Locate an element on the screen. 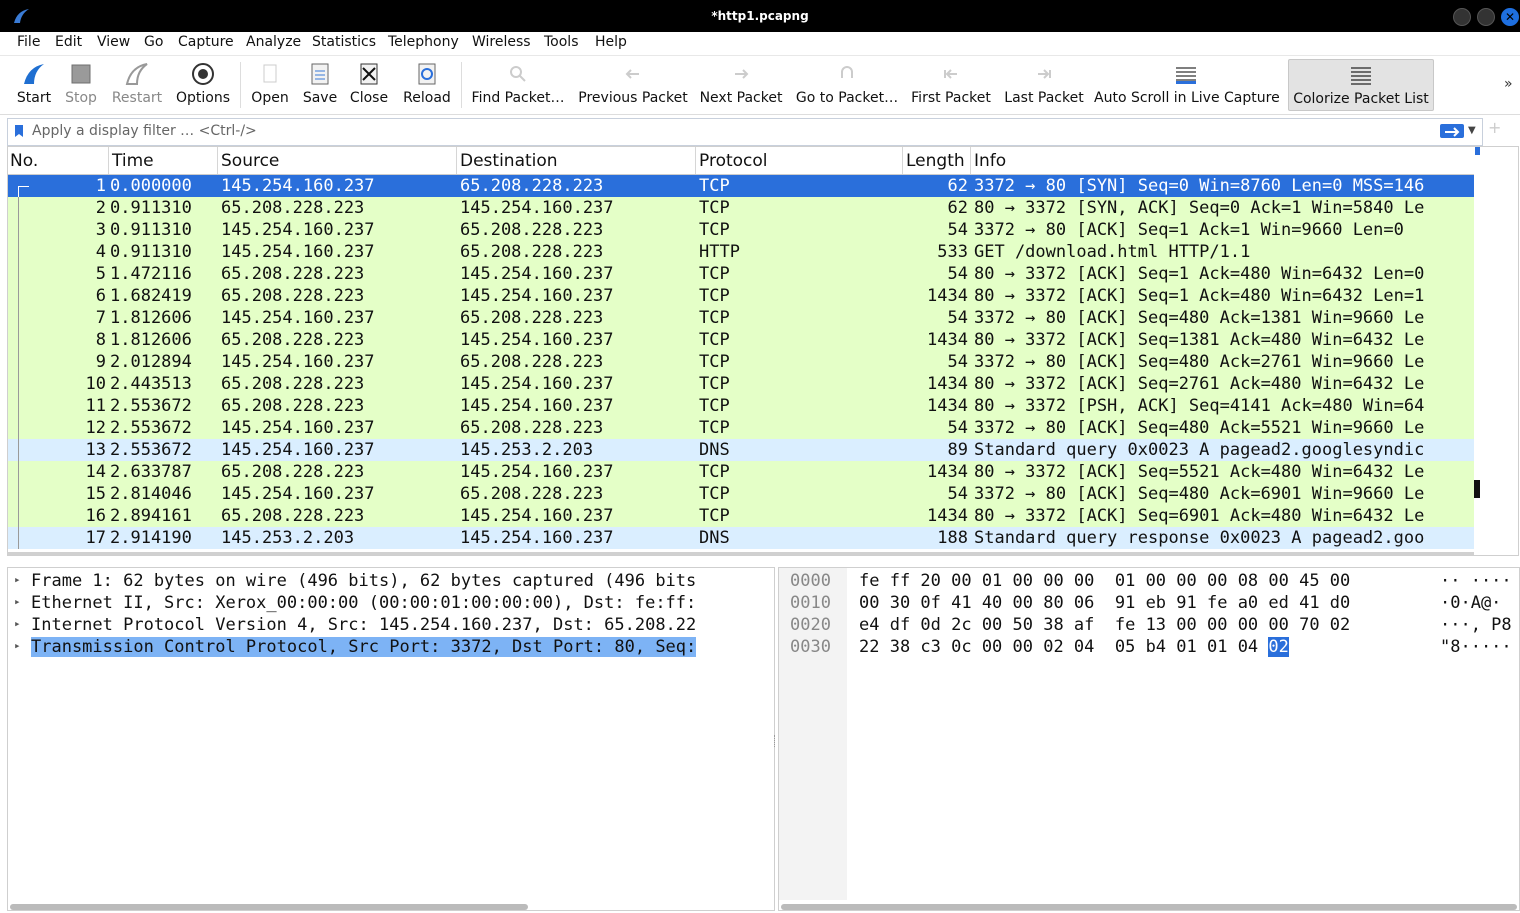 The width and height of the screenshot is (1520, 913). cell-destination: 65.208.228.223 is located at coordinates (532, 428).